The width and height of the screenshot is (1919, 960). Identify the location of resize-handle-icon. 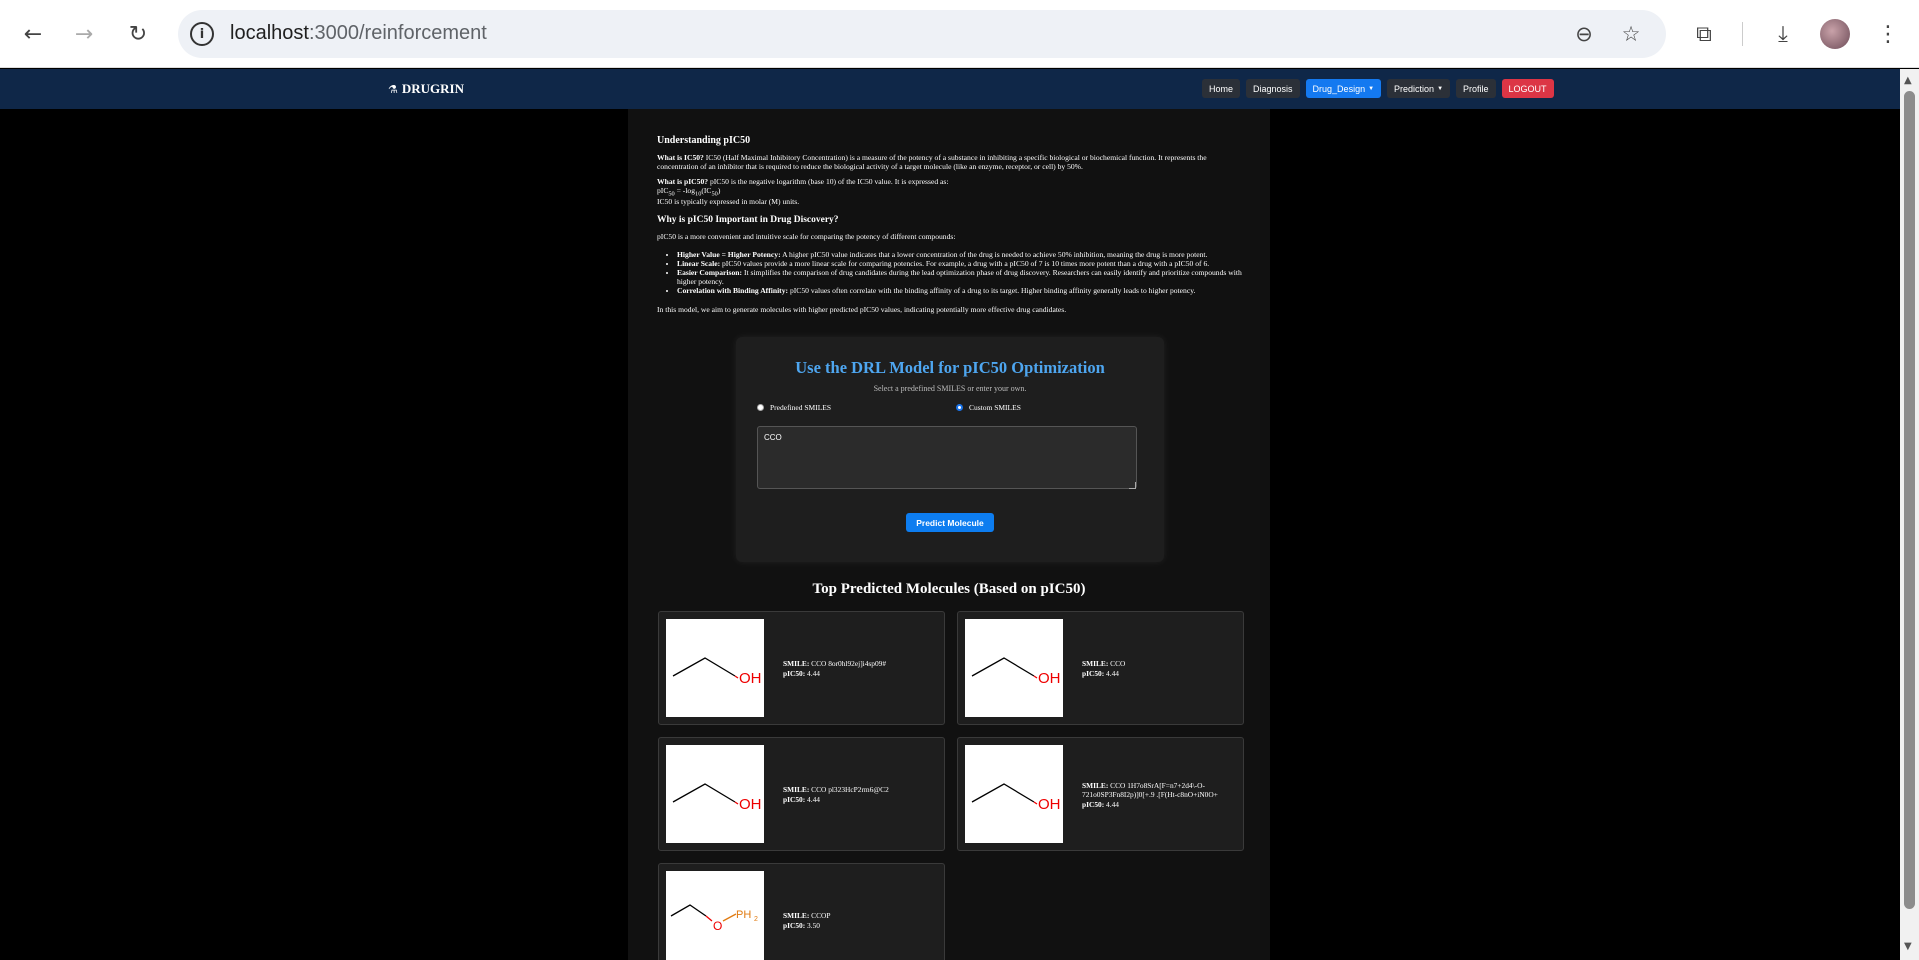
(1132, 485).